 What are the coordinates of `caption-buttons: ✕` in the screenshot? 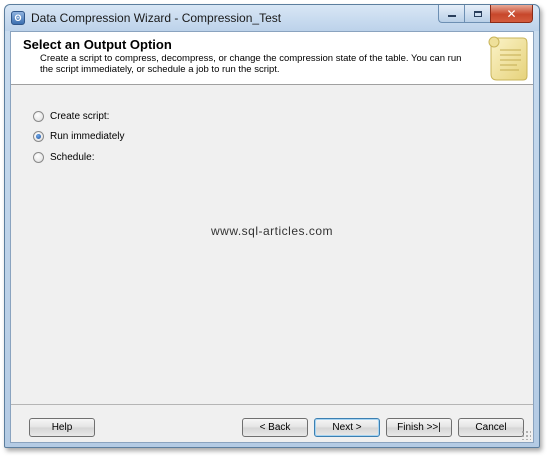 It's located at (485, 14).